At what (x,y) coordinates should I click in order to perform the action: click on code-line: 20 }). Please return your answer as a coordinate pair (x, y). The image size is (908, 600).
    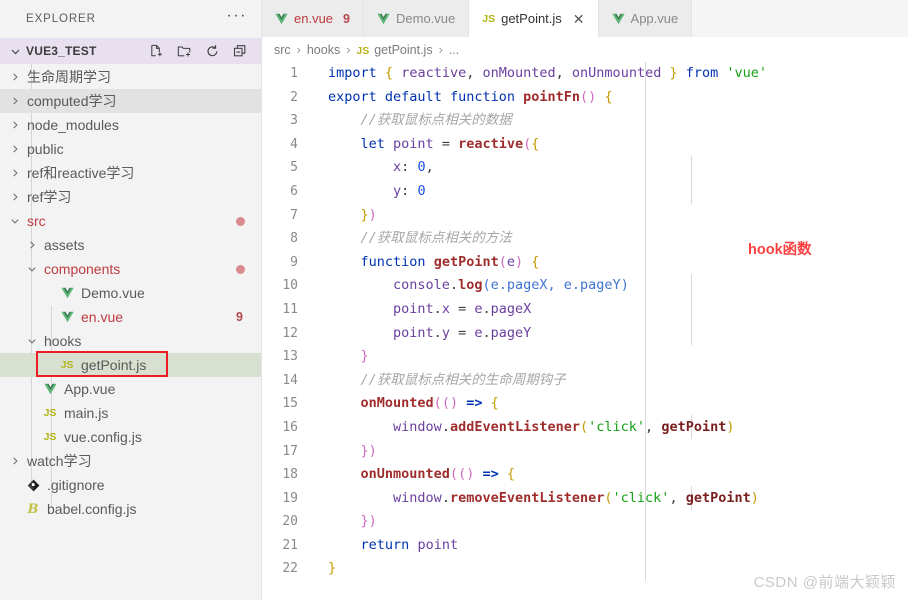
    Looking at the image, I should click on (585, 522).